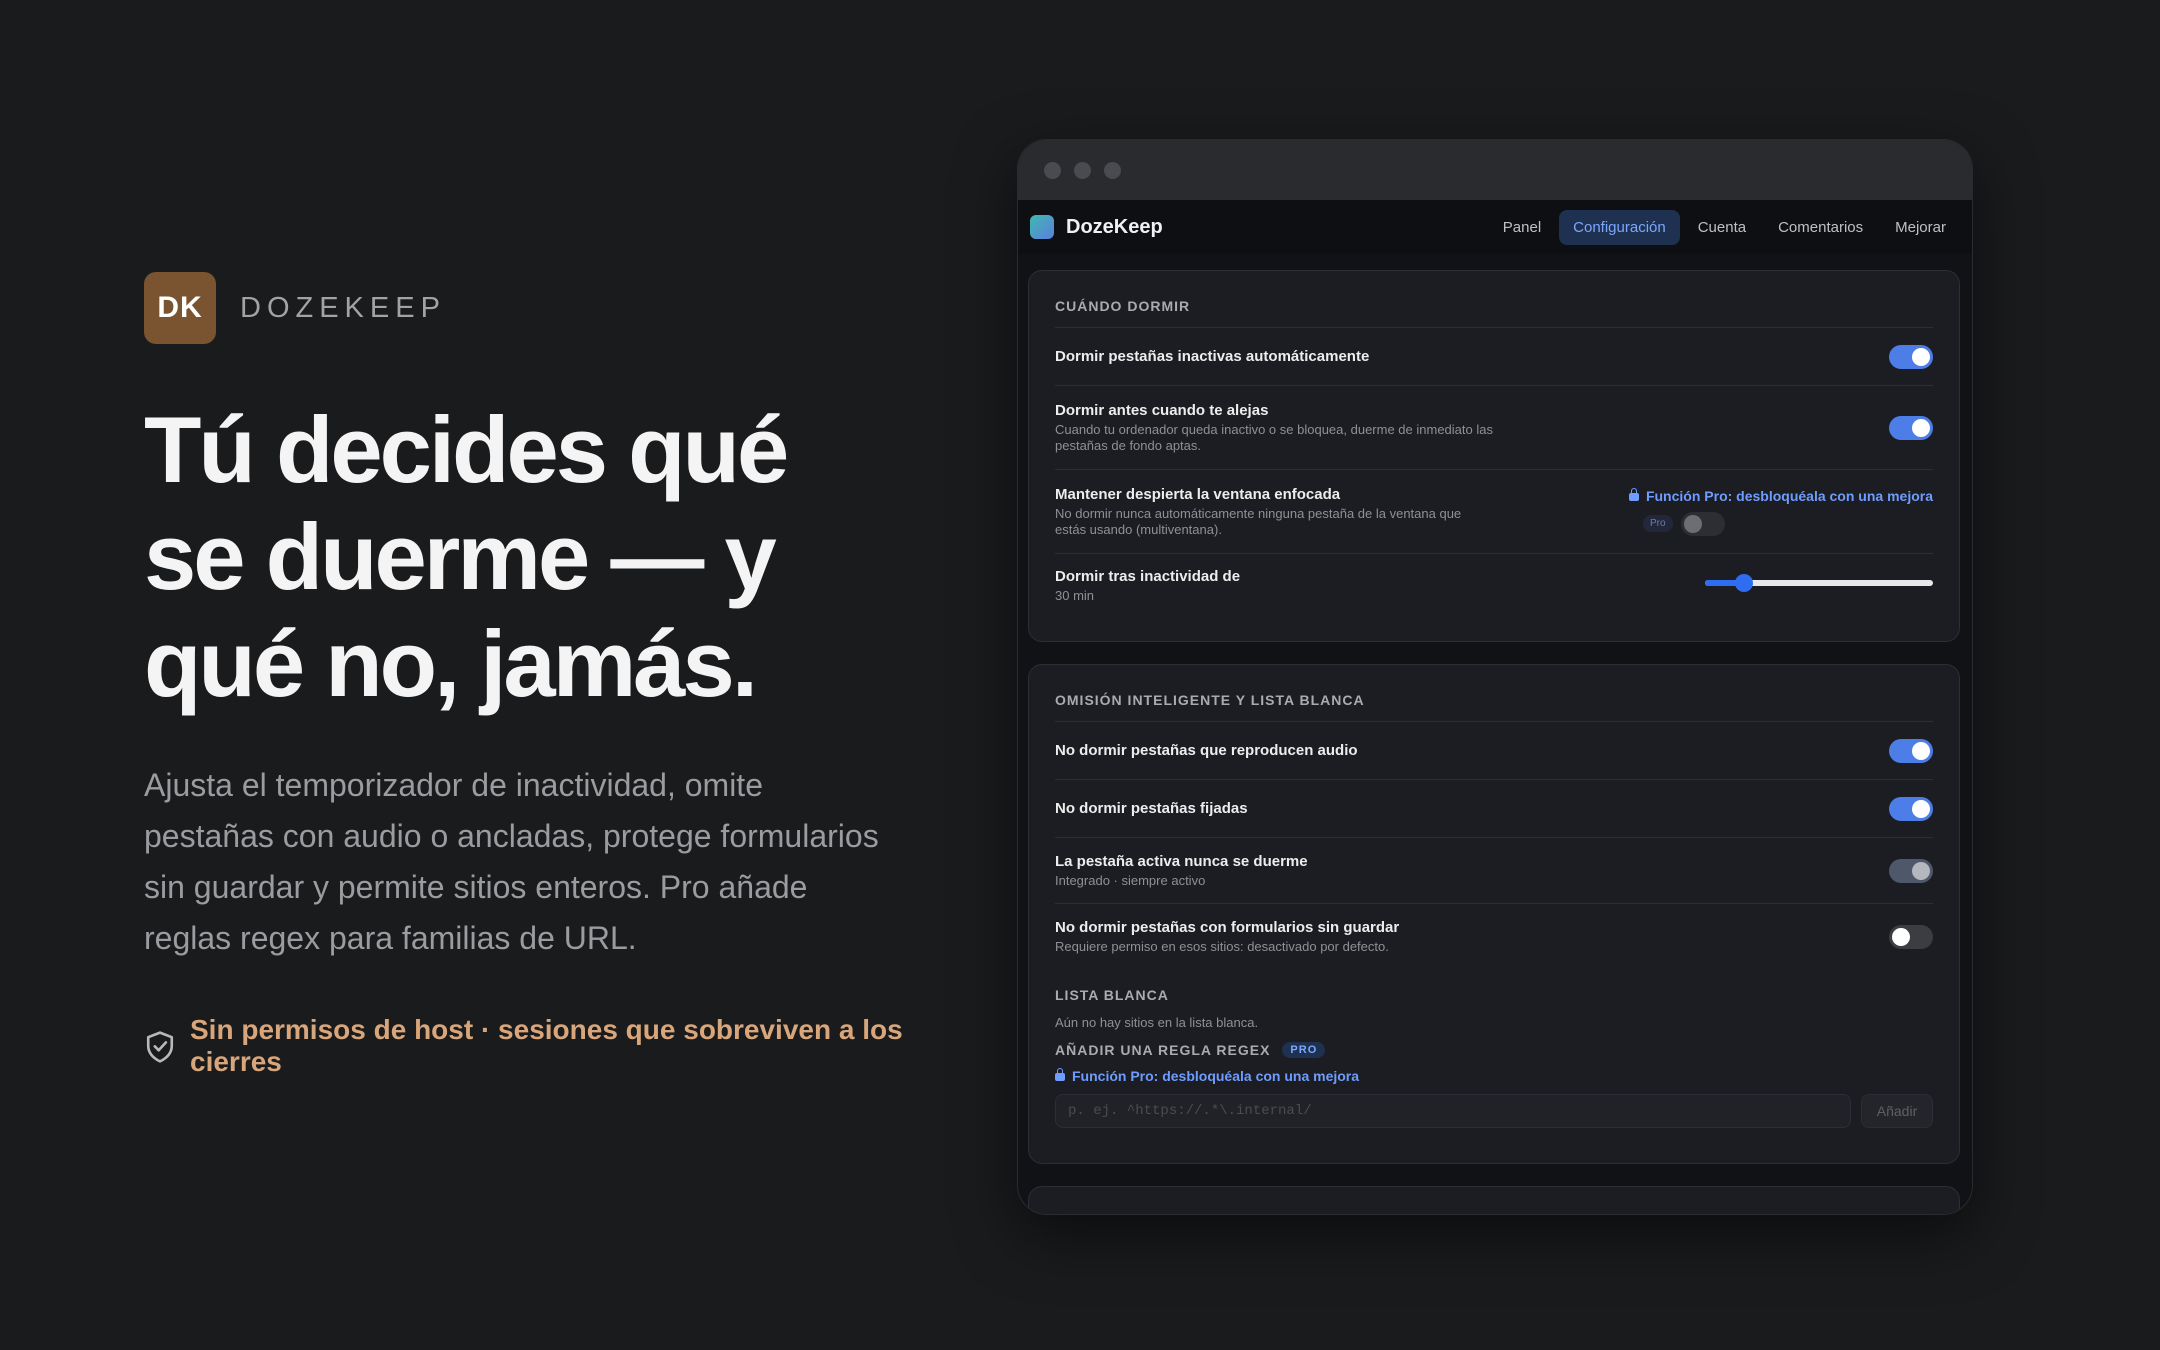 The width and height of the screenshot is (2160, 1350). Describe the element at coordinates (1453, 1111) in the screenshot. I see `regex-input` at that location.